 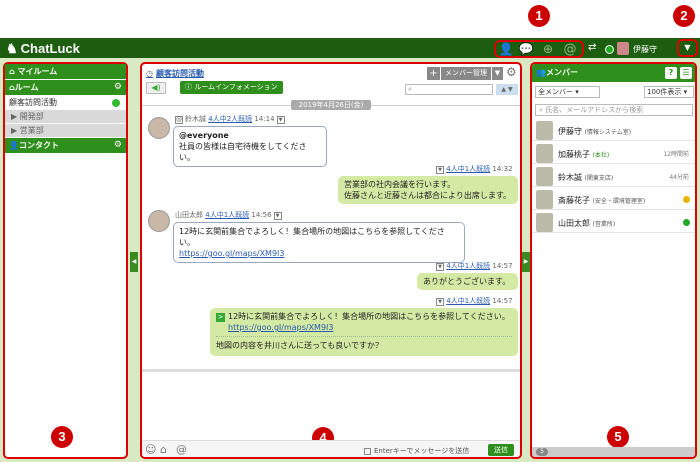 I want to click on message-line: ありがとうございます。, so click(x=467, y=281).